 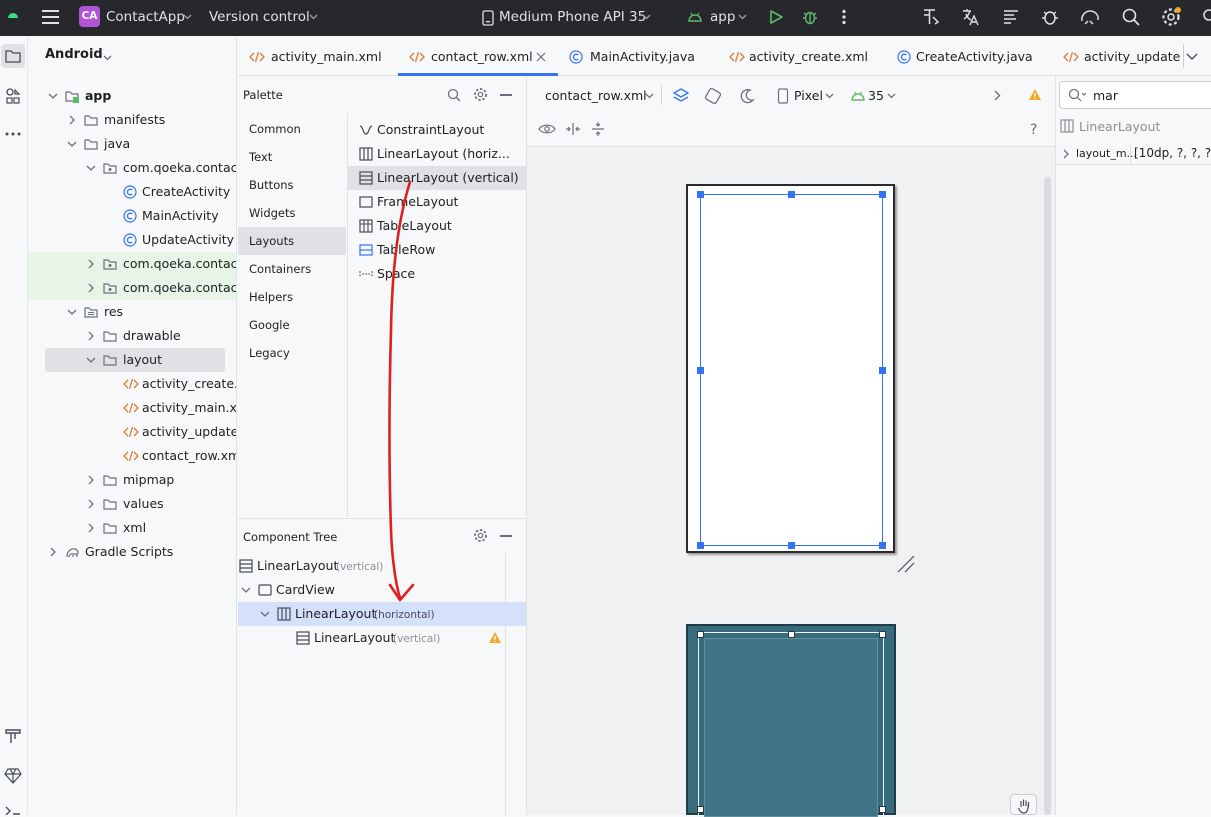 I want to click on tab-activity-update: activity_update, so click(x=1122, y=56).